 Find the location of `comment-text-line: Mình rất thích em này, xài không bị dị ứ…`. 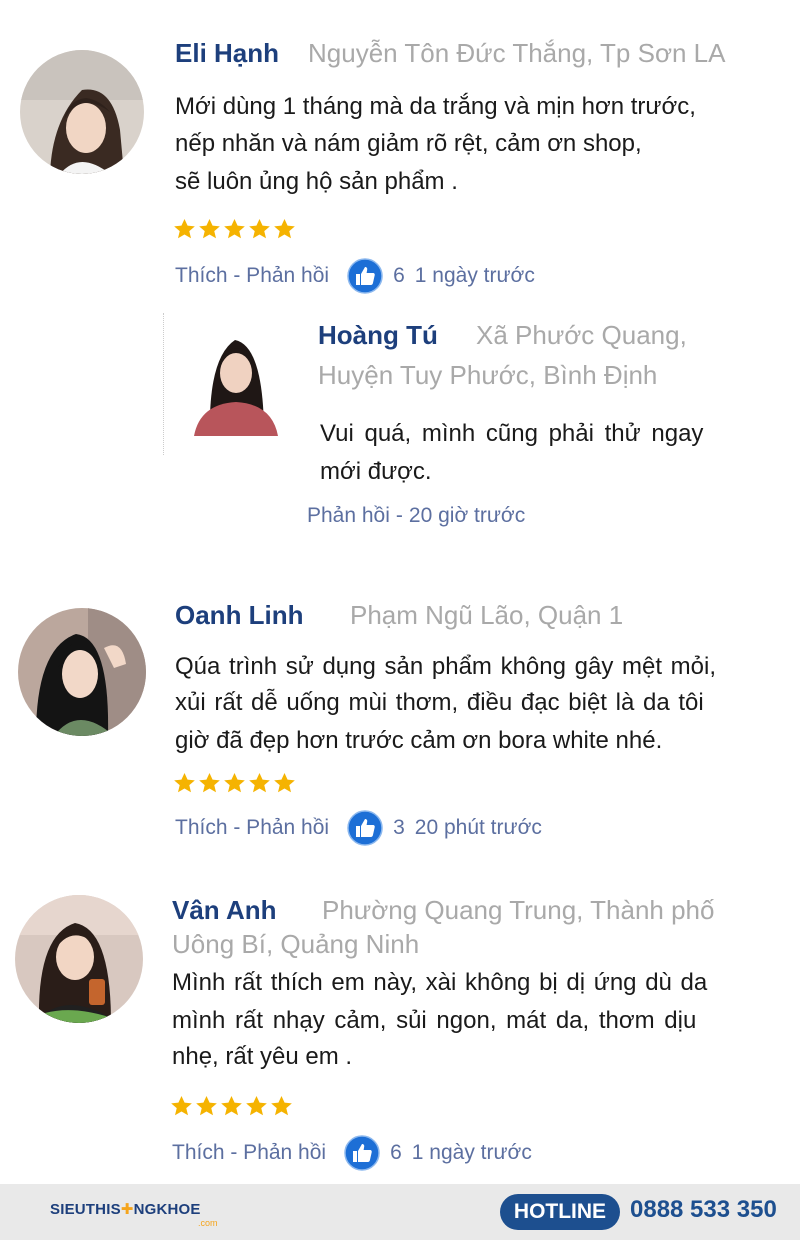

comment-text-line: Mình rất thích em này, xài không bị dị ứ… is located at coordinates (440, 982).